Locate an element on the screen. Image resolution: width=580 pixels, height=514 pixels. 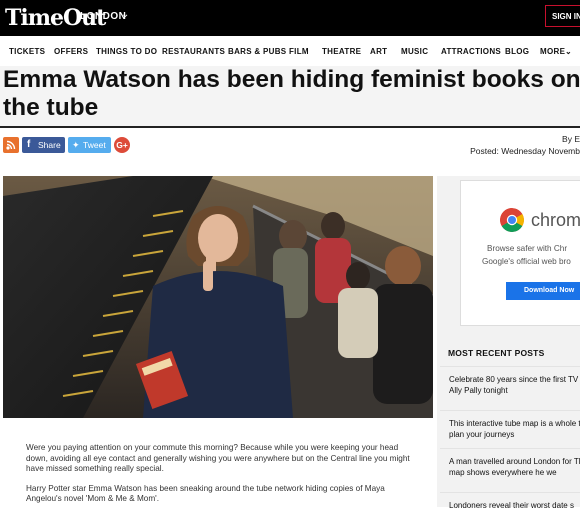
rss-glyph is located at coordinates (11, 145).